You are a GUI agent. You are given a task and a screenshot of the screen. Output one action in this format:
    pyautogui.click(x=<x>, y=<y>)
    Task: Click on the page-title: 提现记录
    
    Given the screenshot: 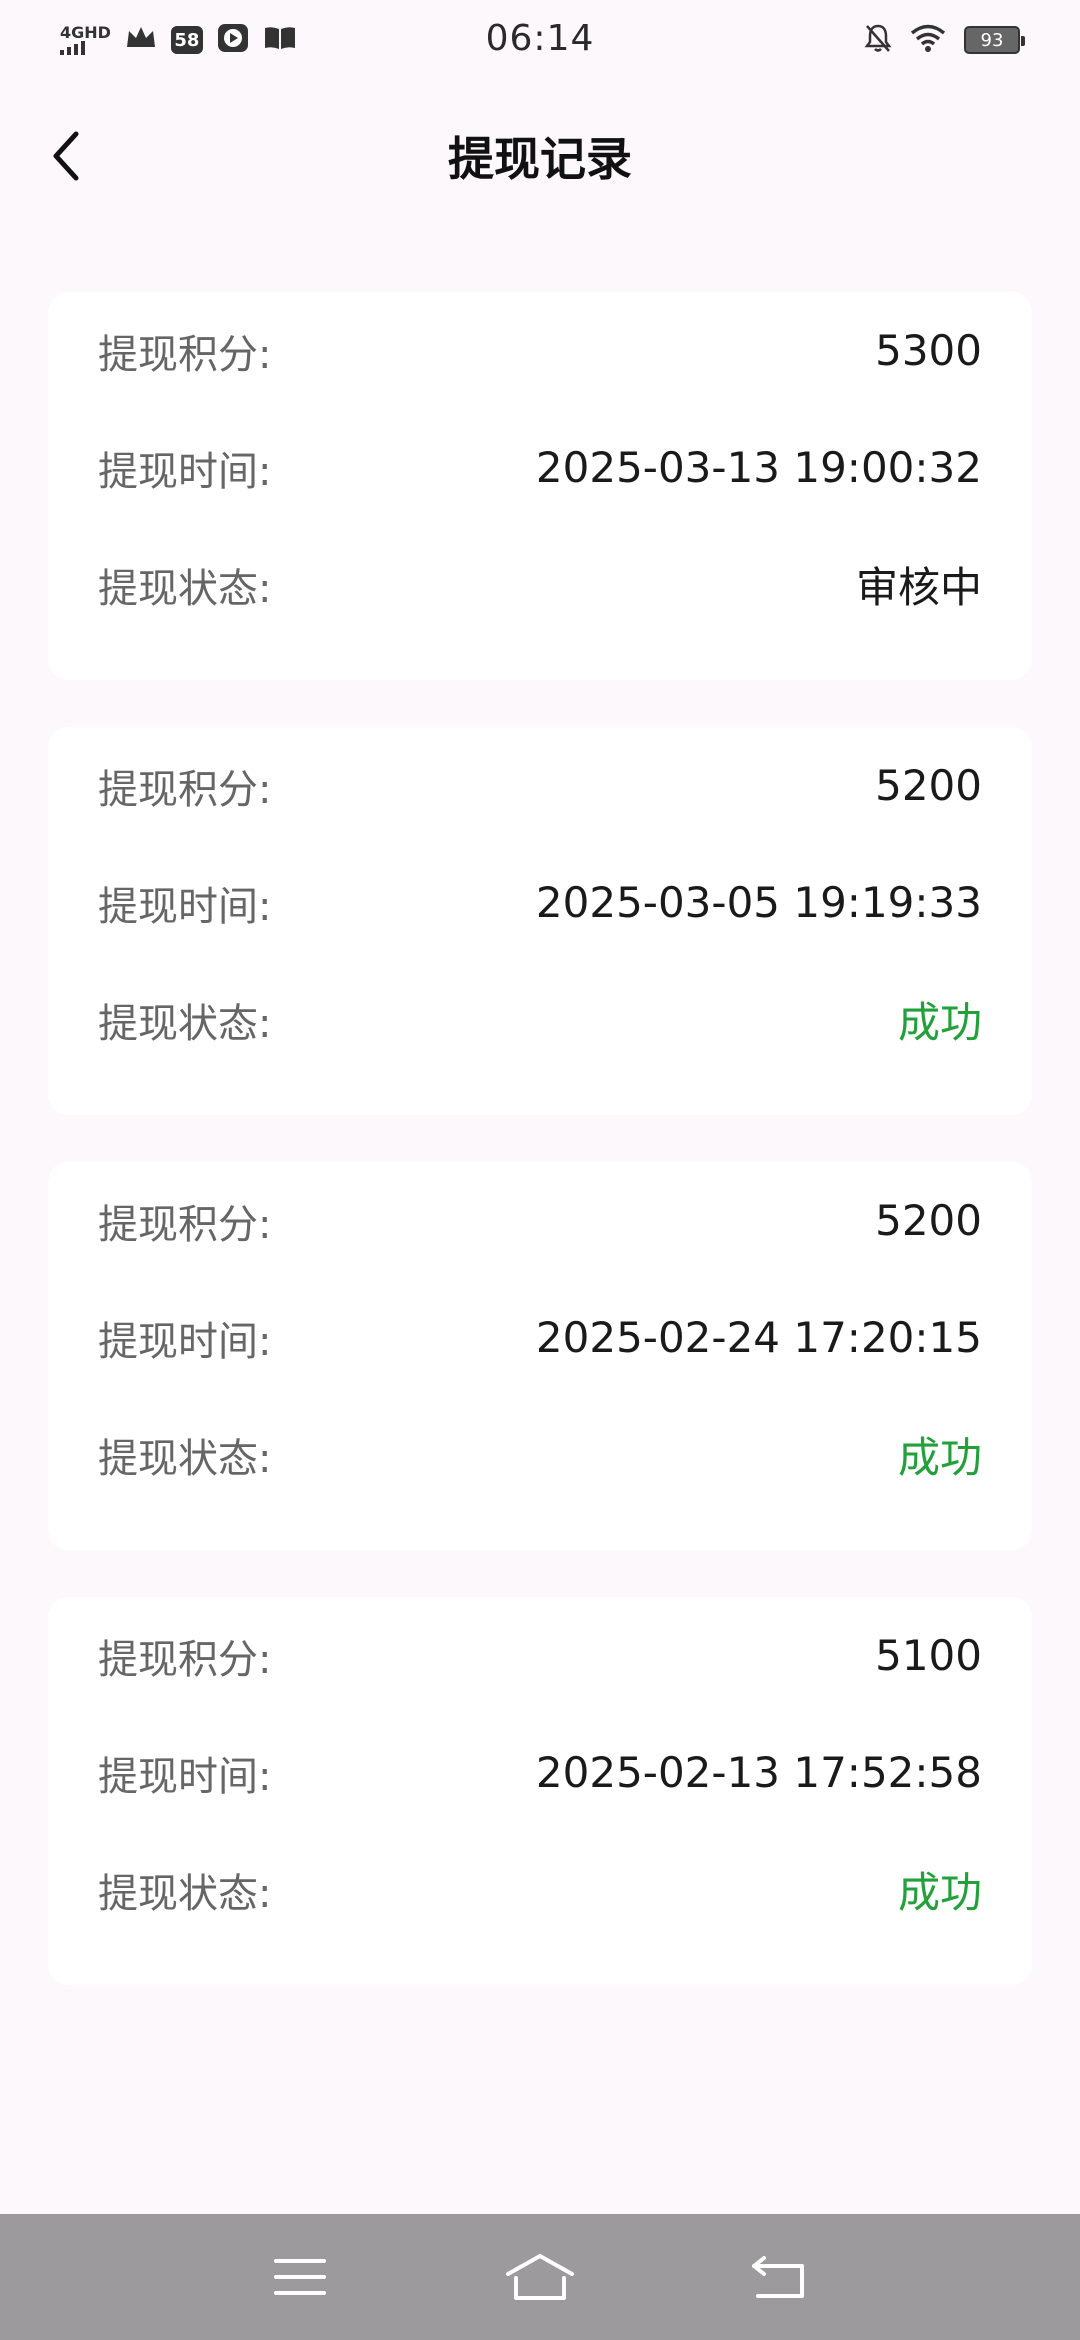 What is the action you would take?
    pyautogui.click(x=540, y=159)
    